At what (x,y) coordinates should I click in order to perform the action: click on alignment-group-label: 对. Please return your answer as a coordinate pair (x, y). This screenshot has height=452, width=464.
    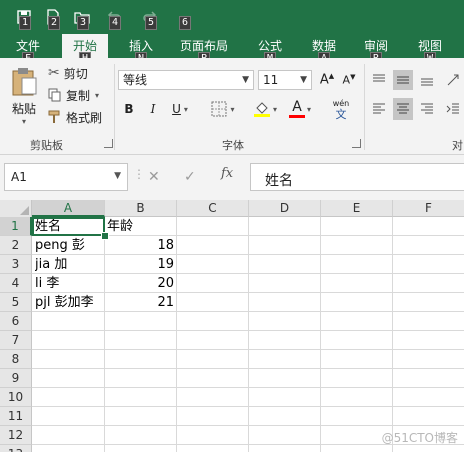
    Looking at the image, I should click on (457, 145).